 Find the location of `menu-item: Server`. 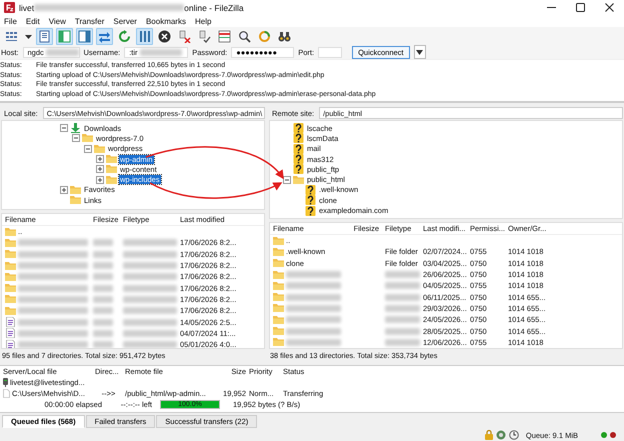

menu-item: Server is located at coordinates (125, 21).